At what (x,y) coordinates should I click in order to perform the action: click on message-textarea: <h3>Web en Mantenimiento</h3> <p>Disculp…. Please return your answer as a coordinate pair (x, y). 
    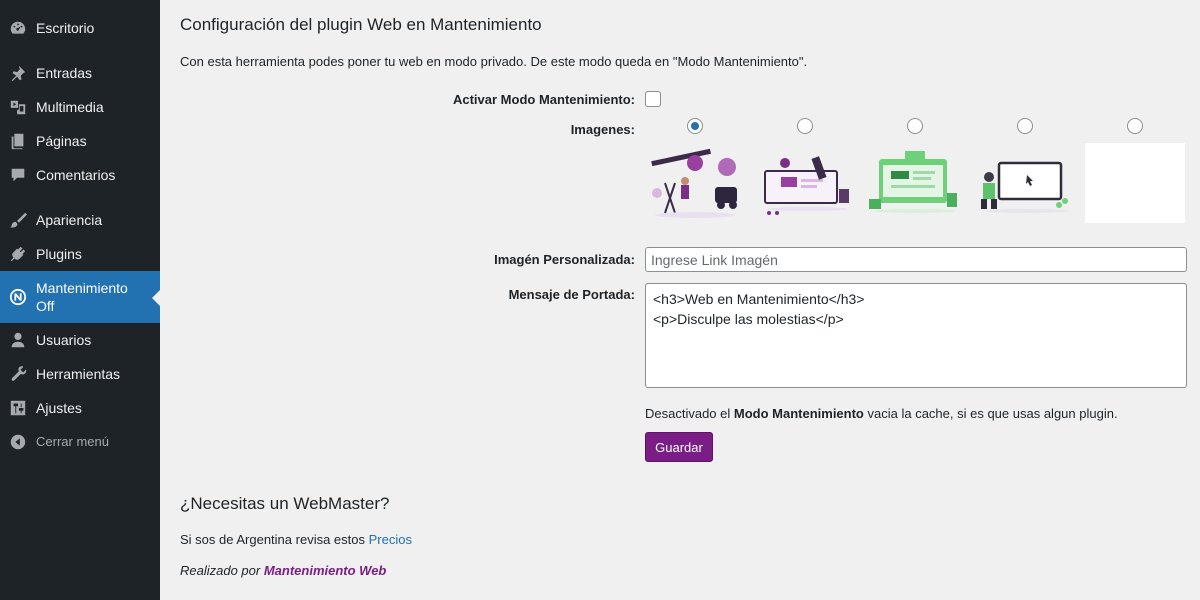
    Looking at the image, I should click on (916, 335).